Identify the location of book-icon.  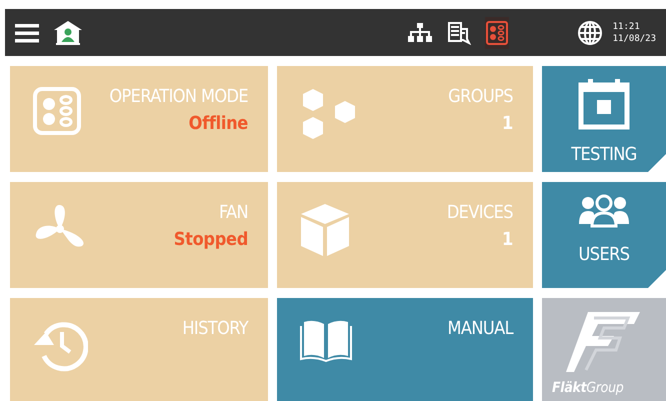
(326, 340).